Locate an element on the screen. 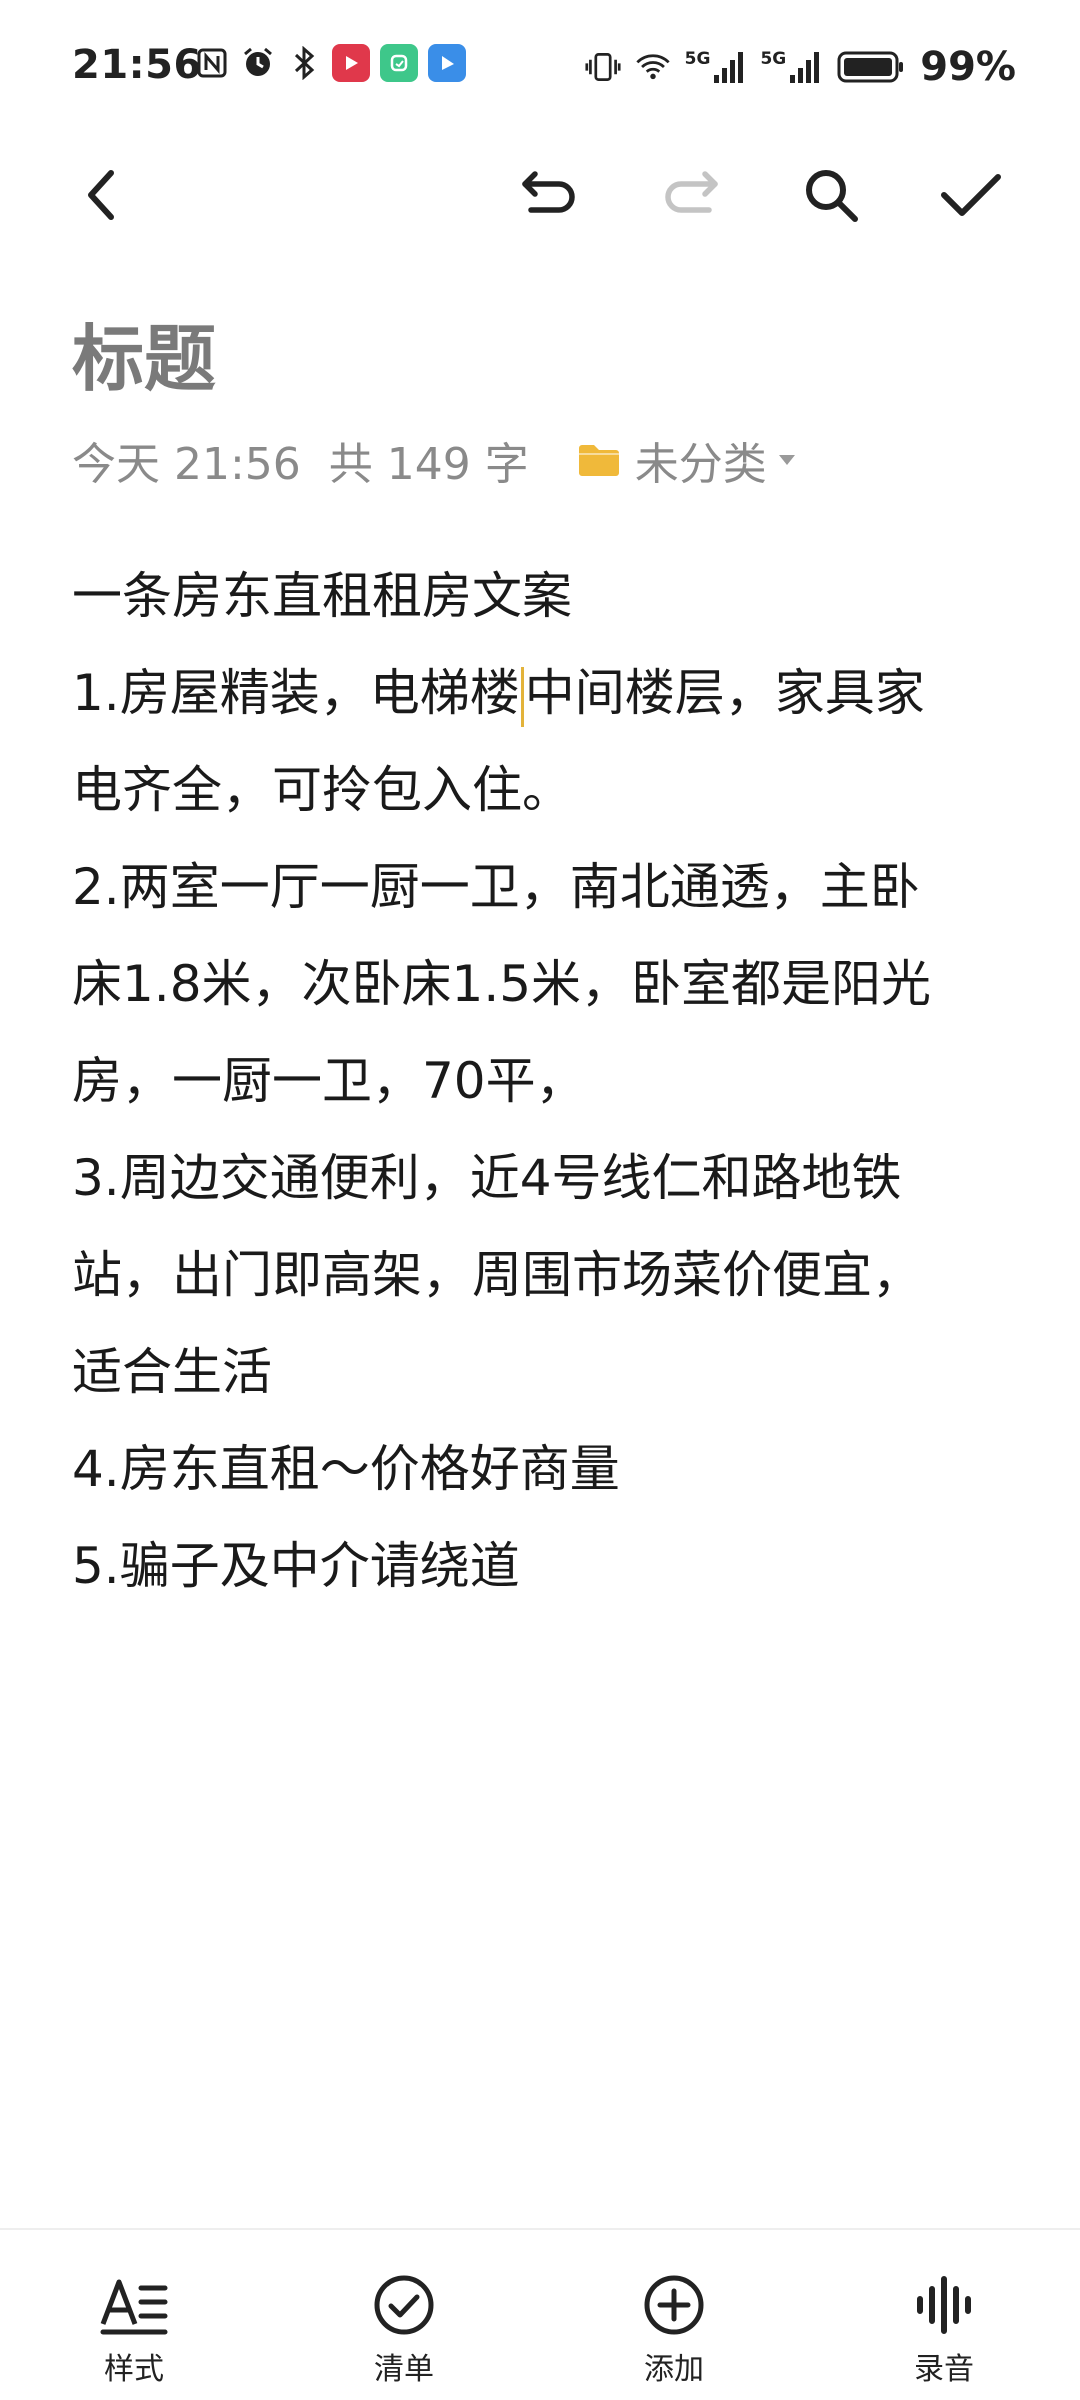 The width and height of the screenshot is (1080, 2400). folder-selector: 未分类 is located at coordinates (687, 460).